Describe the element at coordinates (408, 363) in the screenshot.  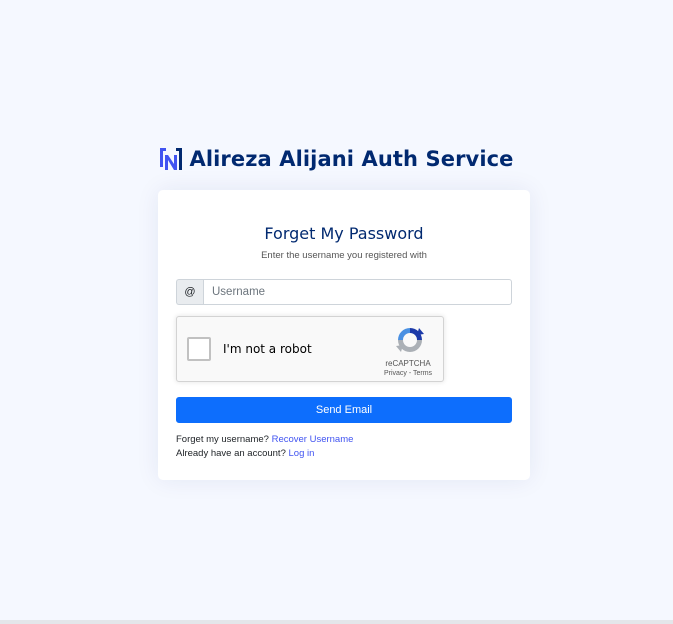
I see `recaptcha-brand: reCAPTCHA` at that location.